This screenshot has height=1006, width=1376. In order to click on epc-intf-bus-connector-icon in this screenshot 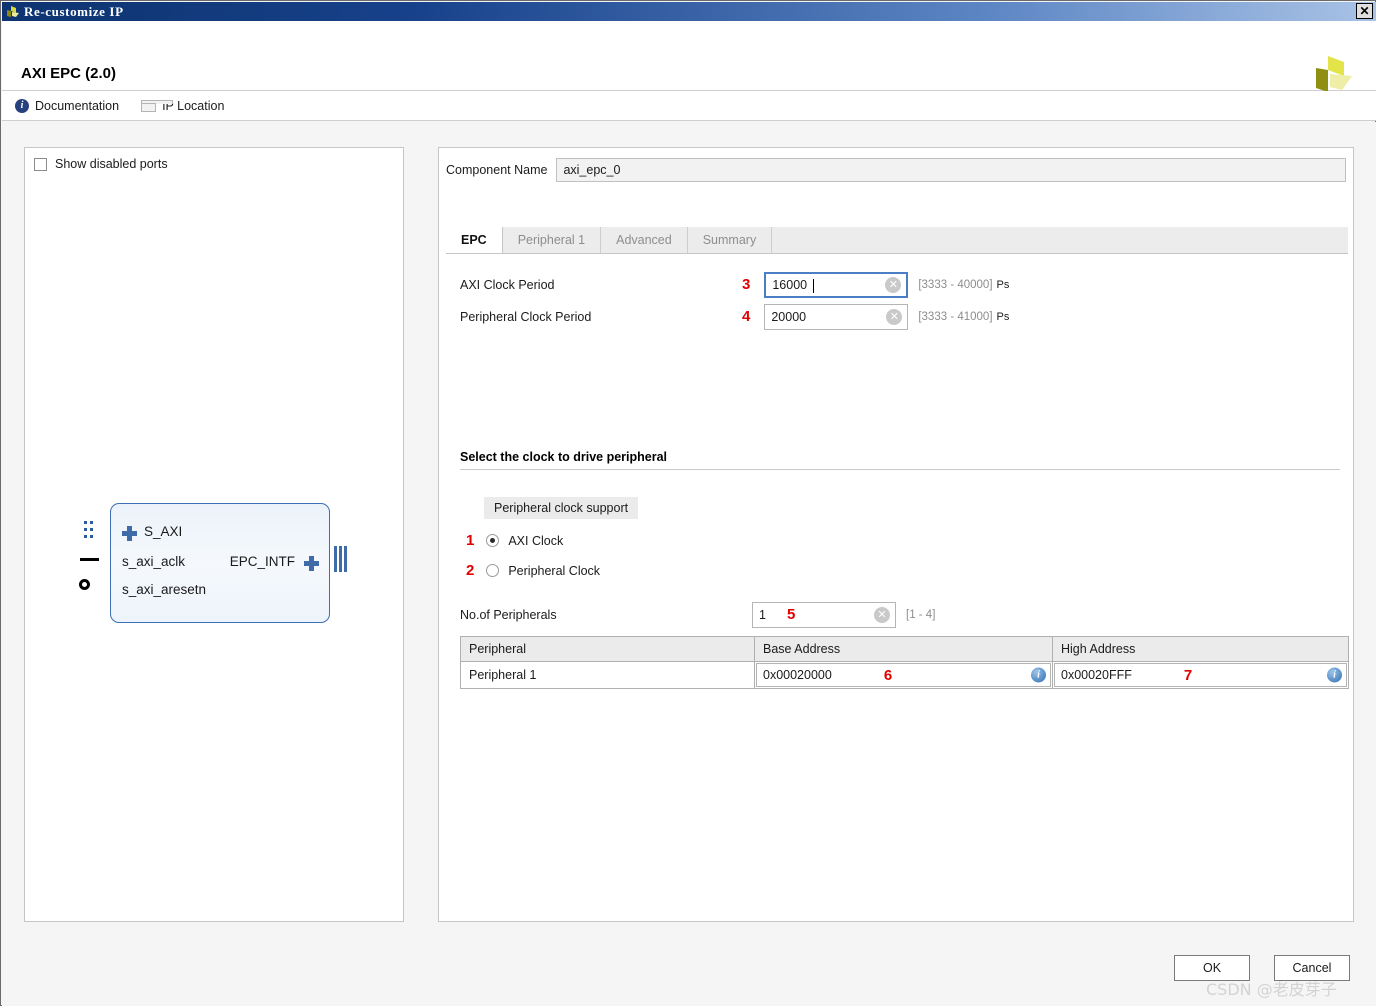, I will do `click(341, 559)`.